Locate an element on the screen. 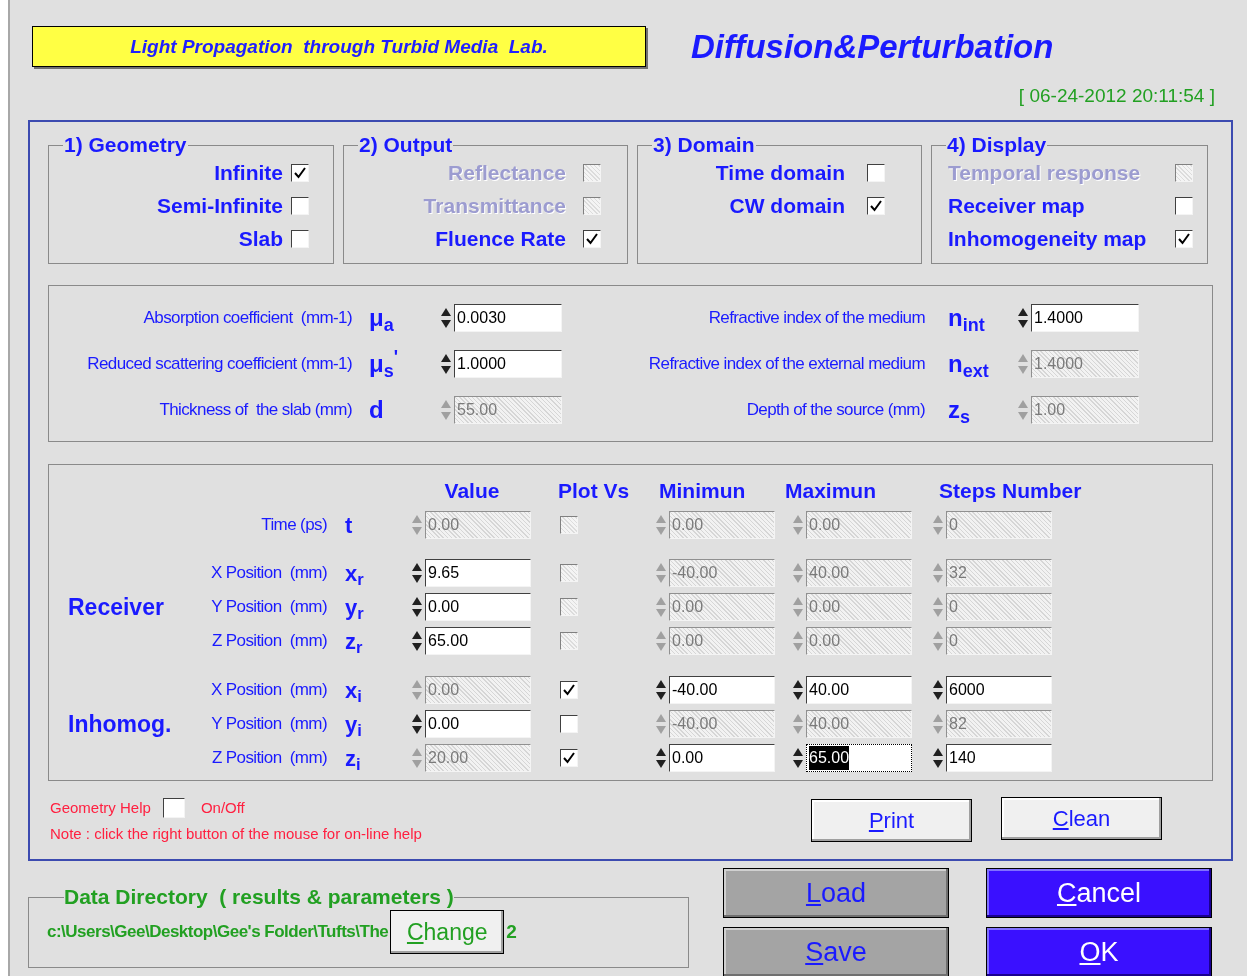  row-symbol: z$_{r}$ is located at coordinates (354, 642).